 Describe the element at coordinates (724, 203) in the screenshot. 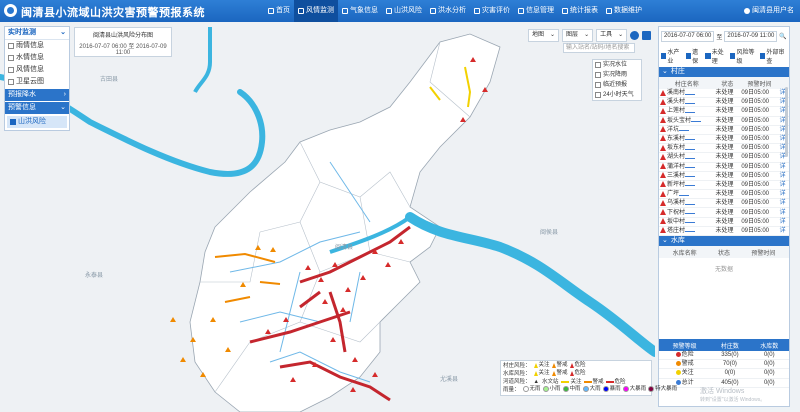

I see `table-row: 乌溪村 未处理 09日05:00 详` at that location.